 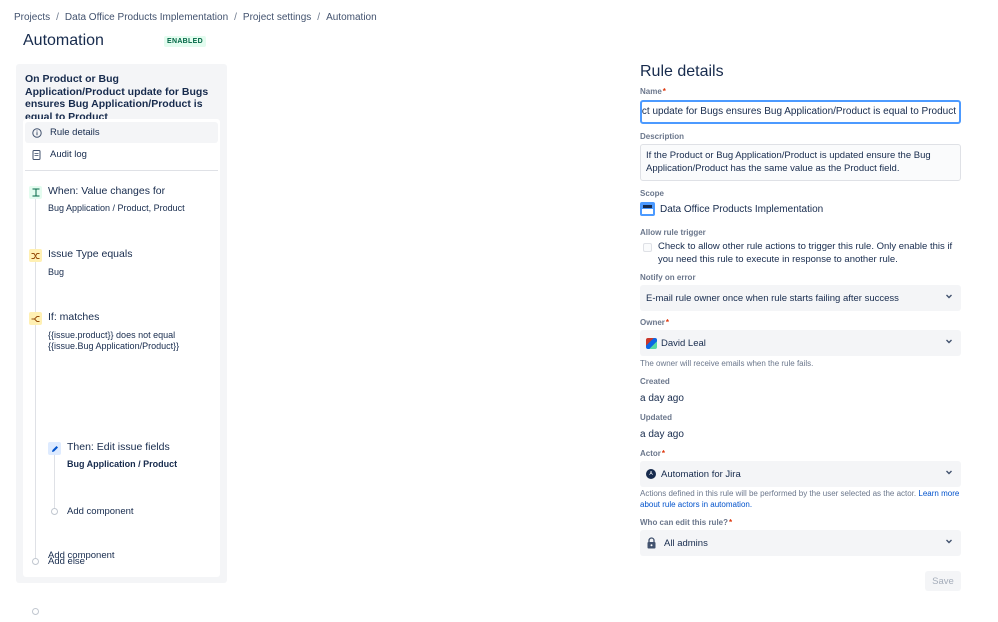 I want to click on add-else-dot-icon, so click(x=35, y=561).